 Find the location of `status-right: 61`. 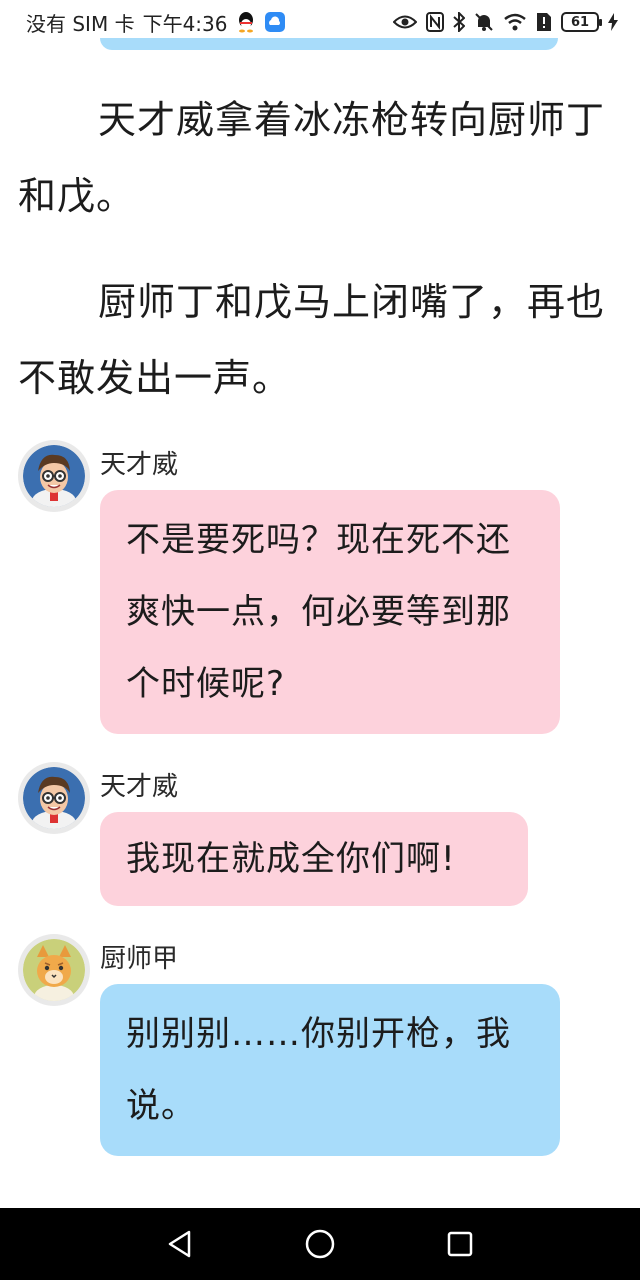

status-right: 61 is located at coordinates (505, 22).